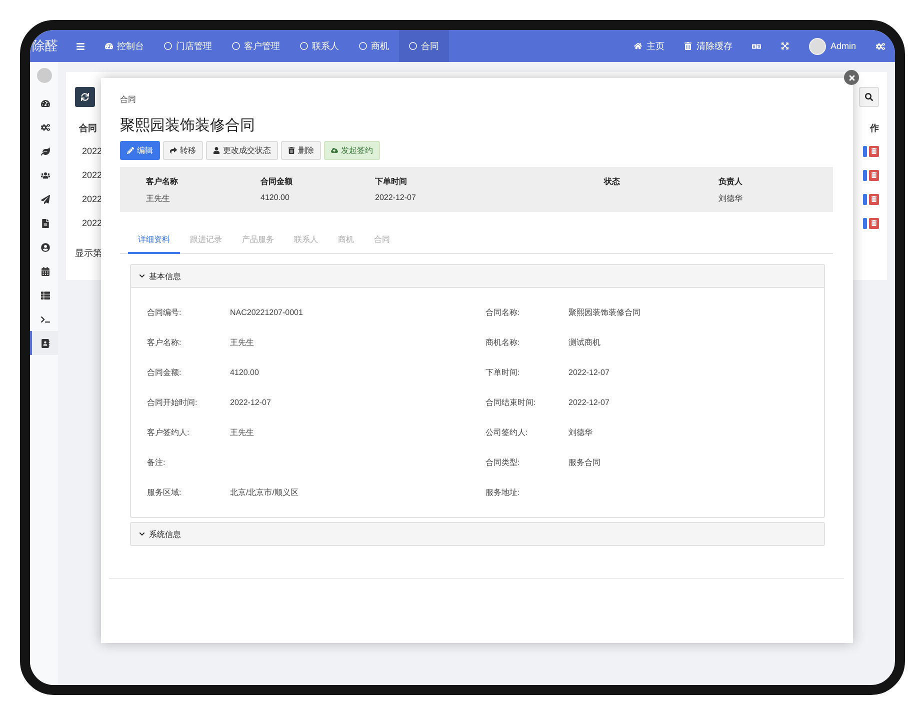 This screenshot has width=920, height=720. What do you see at coordinates (374, 46) in the screenshot?
I see `nav-tab: 商机` at bounding box center [374, 46].